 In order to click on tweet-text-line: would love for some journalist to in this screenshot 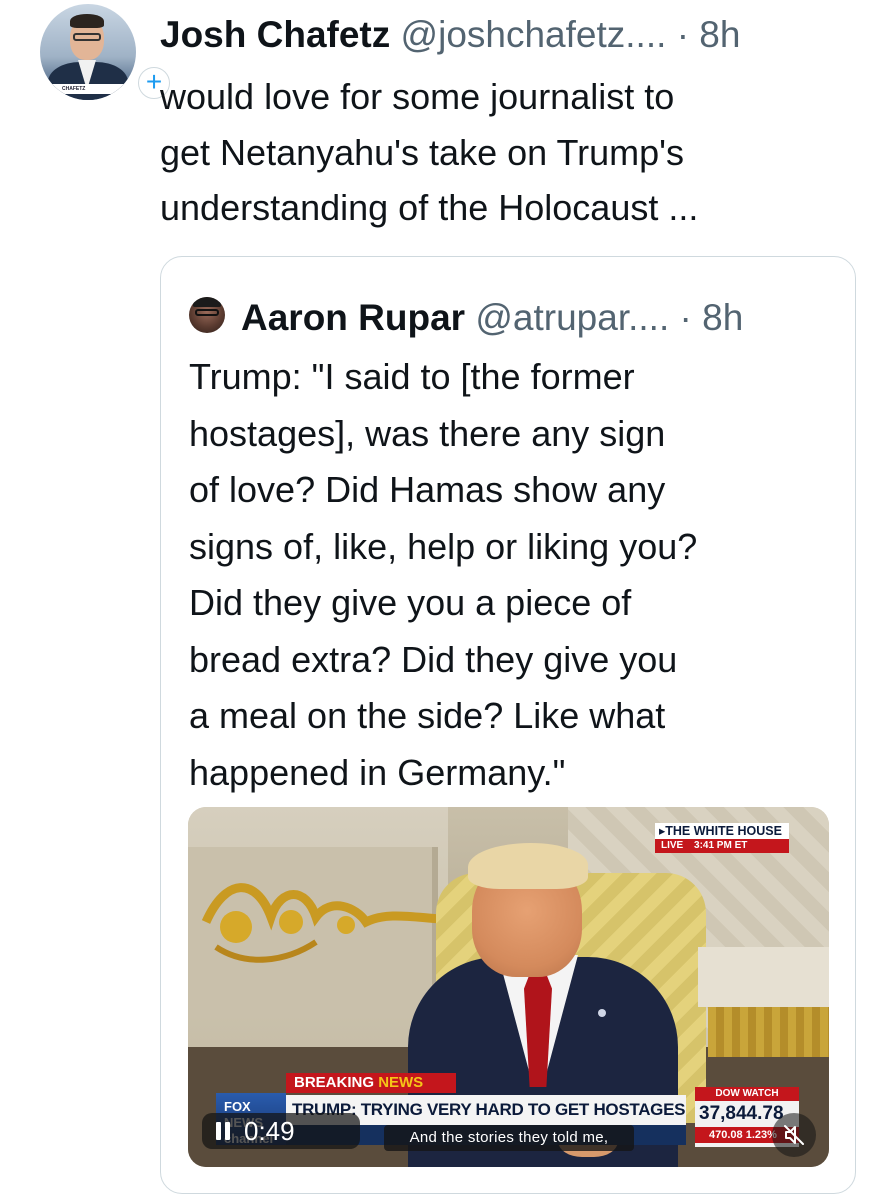, I will do `click(417, 96)`.